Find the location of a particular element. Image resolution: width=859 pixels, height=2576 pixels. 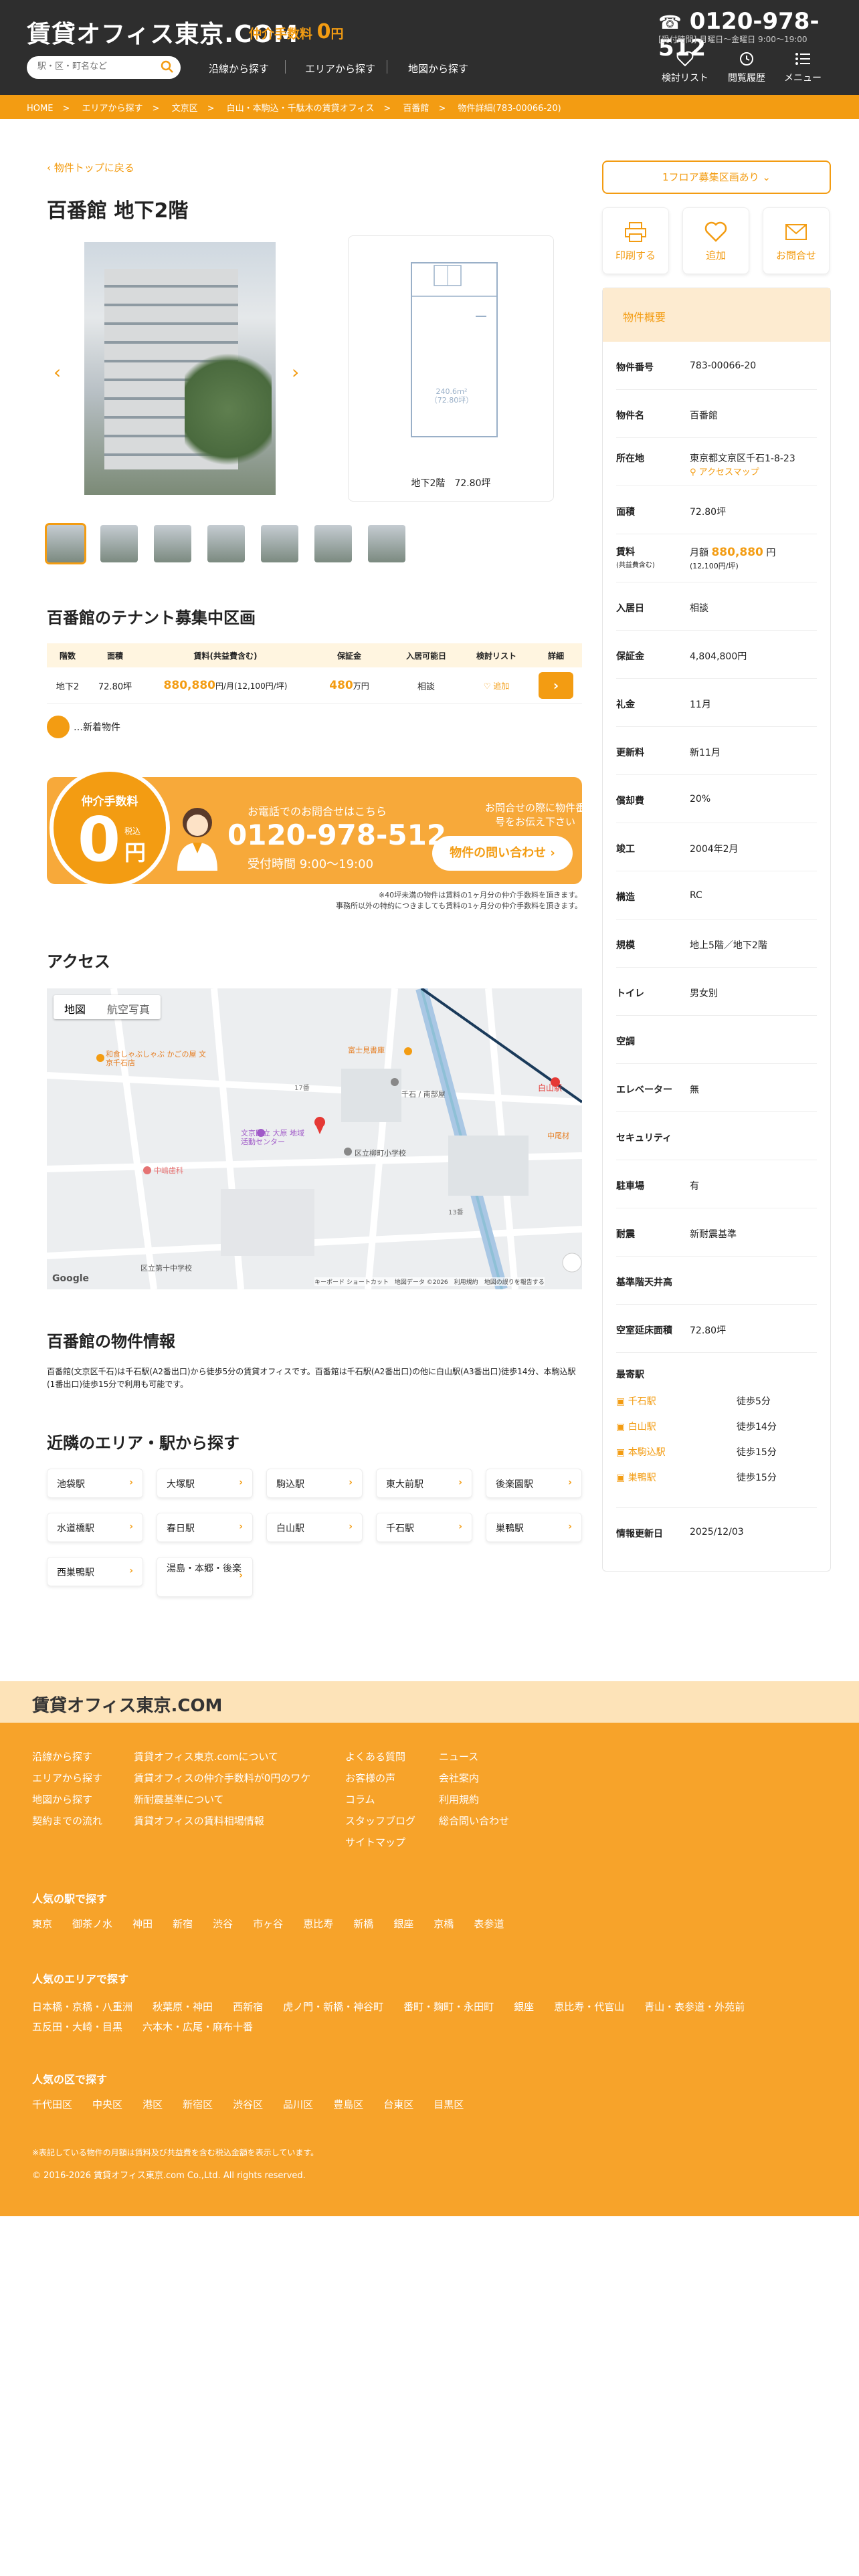

summary-row: 入居日 相談 is located at coordinates (716, 606).